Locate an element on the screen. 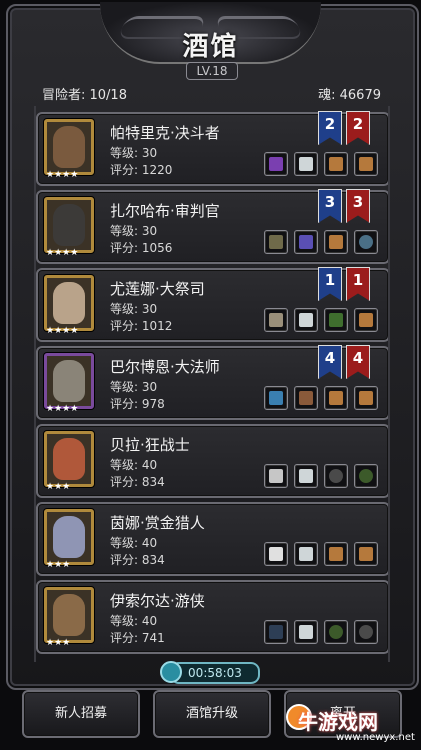 Image resolution: width=421 pixels, height=750 pixels. hero-score: 评分: 978 is located at coordinates (137, 404).